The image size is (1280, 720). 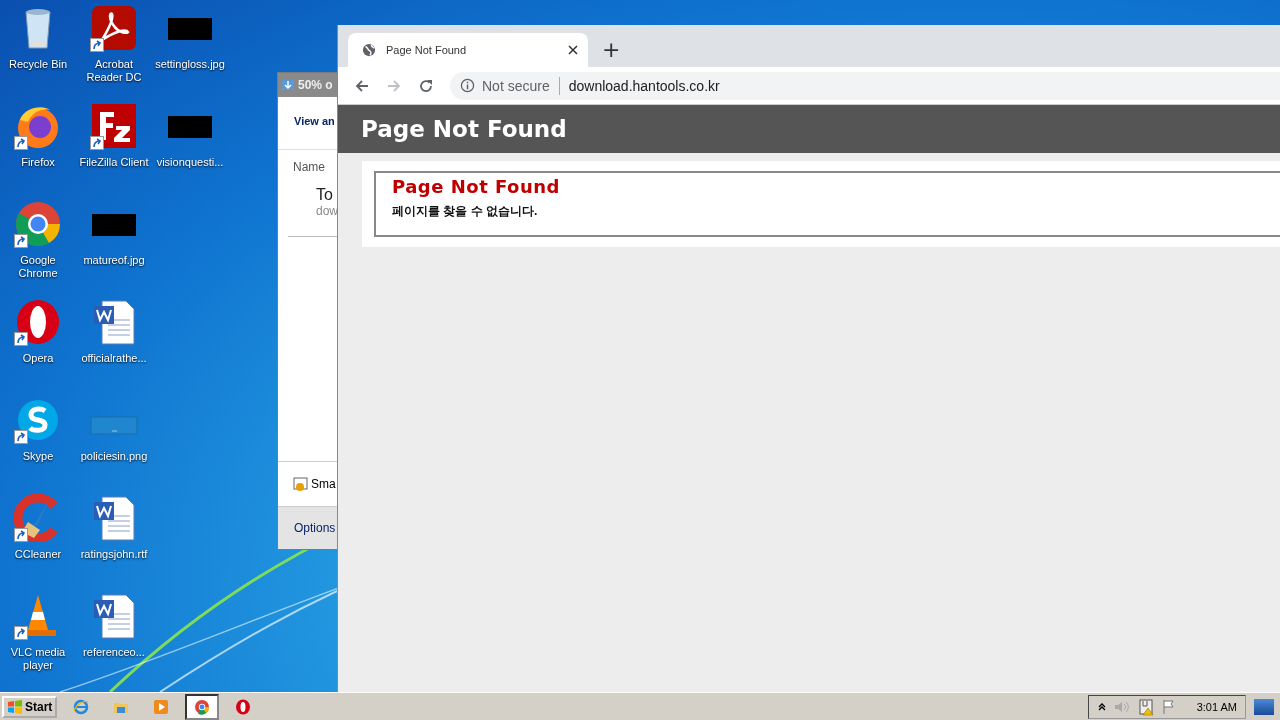 What do you see at coordinates (307, 162) in the screenshot?
I see `column-header: Name` at bounding box center [307, 162].